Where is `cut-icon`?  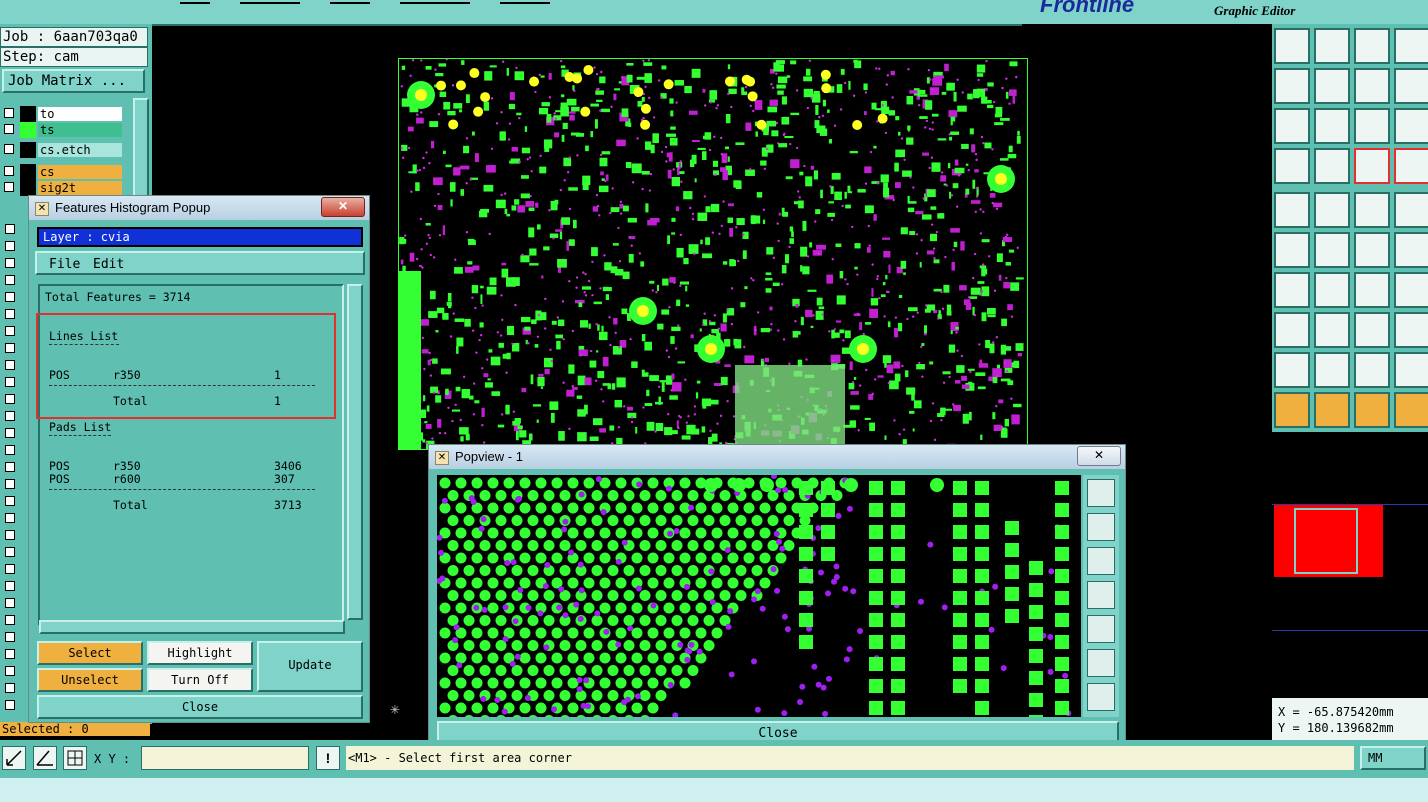 cut-icon is located at coordinates (1332, 290).